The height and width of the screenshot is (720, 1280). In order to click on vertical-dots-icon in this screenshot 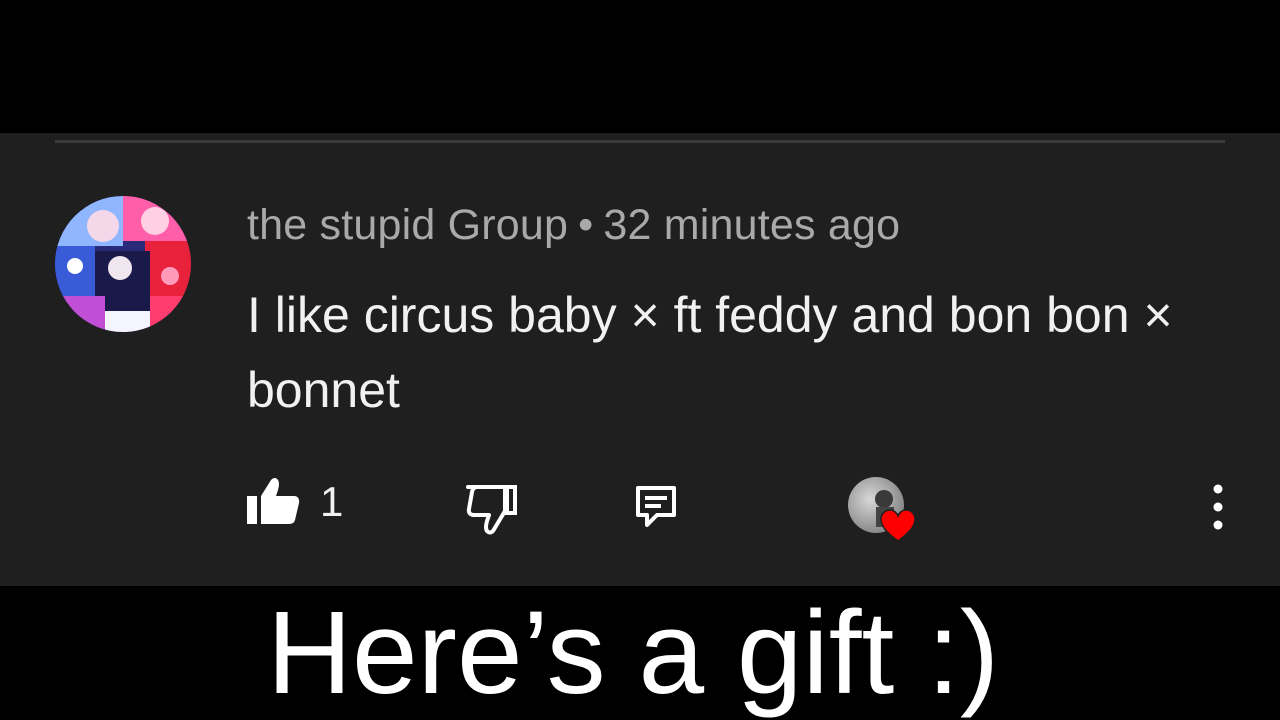, I will do `click(1218, 507)`.